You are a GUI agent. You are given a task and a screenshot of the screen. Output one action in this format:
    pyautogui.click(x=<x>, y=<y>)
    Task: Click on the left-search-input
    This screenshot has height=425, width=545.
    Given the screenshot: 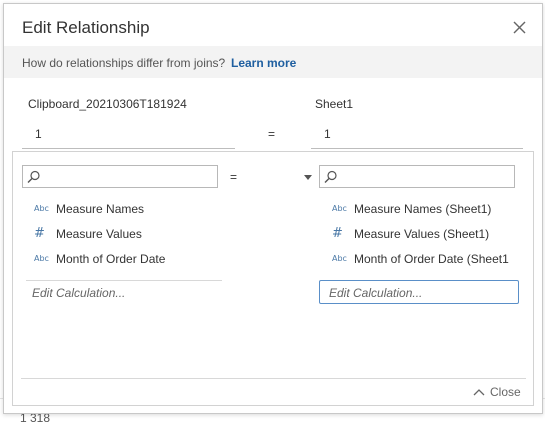 What is the action you would take?
    pyautogui.click(x=120, y=176)
    